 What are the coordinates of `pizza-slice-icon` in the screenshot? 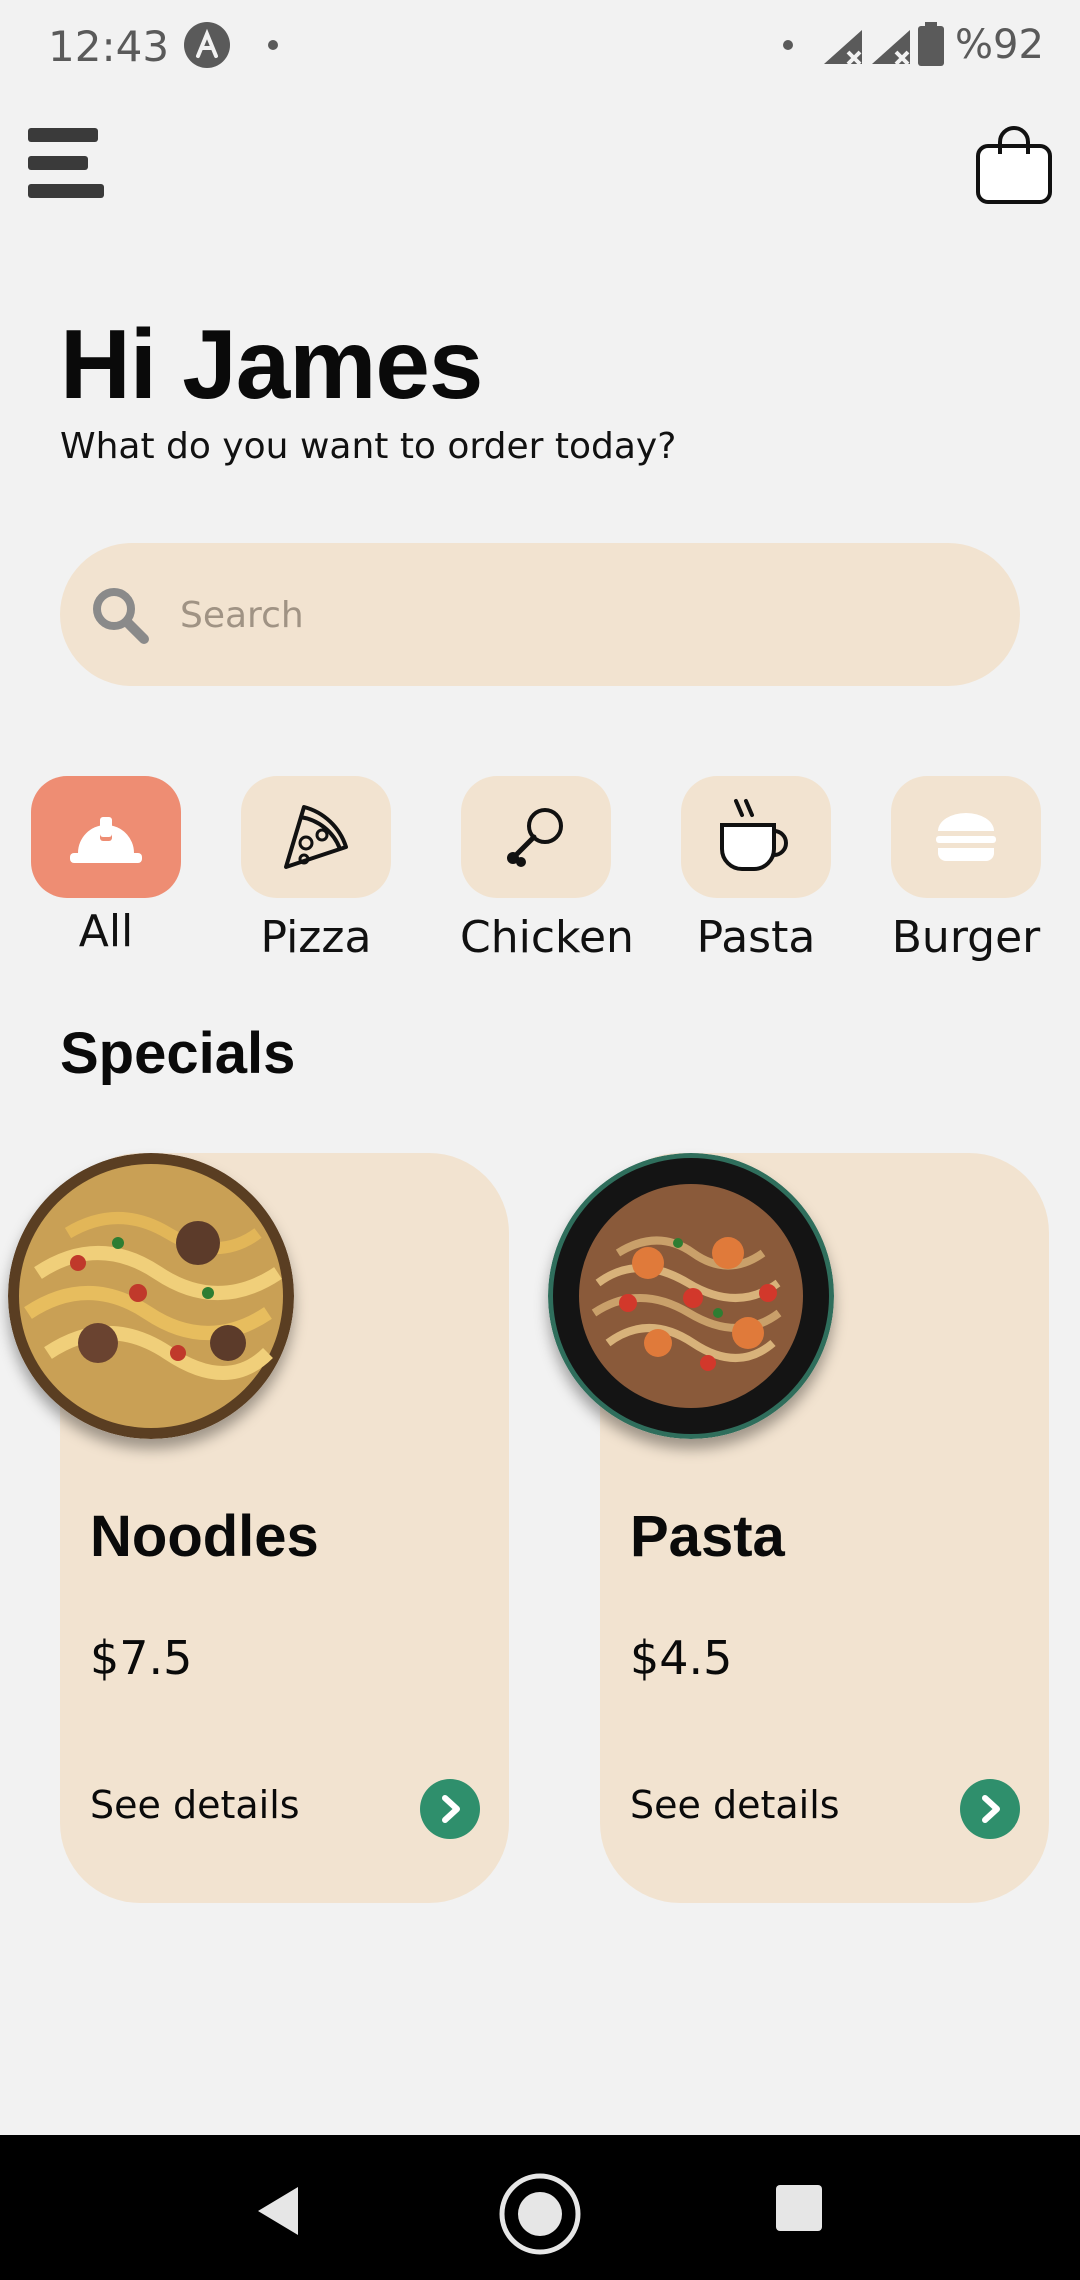 It's located at (316, 837).